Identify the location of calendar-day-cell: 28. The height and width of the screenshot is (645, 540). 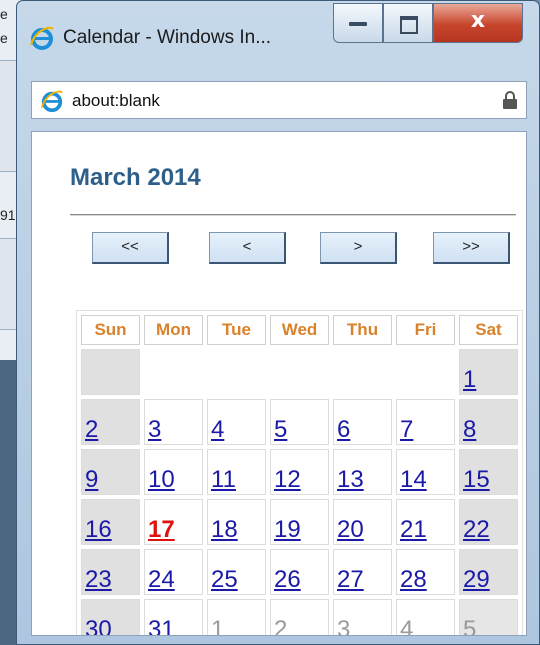
(425, 572).